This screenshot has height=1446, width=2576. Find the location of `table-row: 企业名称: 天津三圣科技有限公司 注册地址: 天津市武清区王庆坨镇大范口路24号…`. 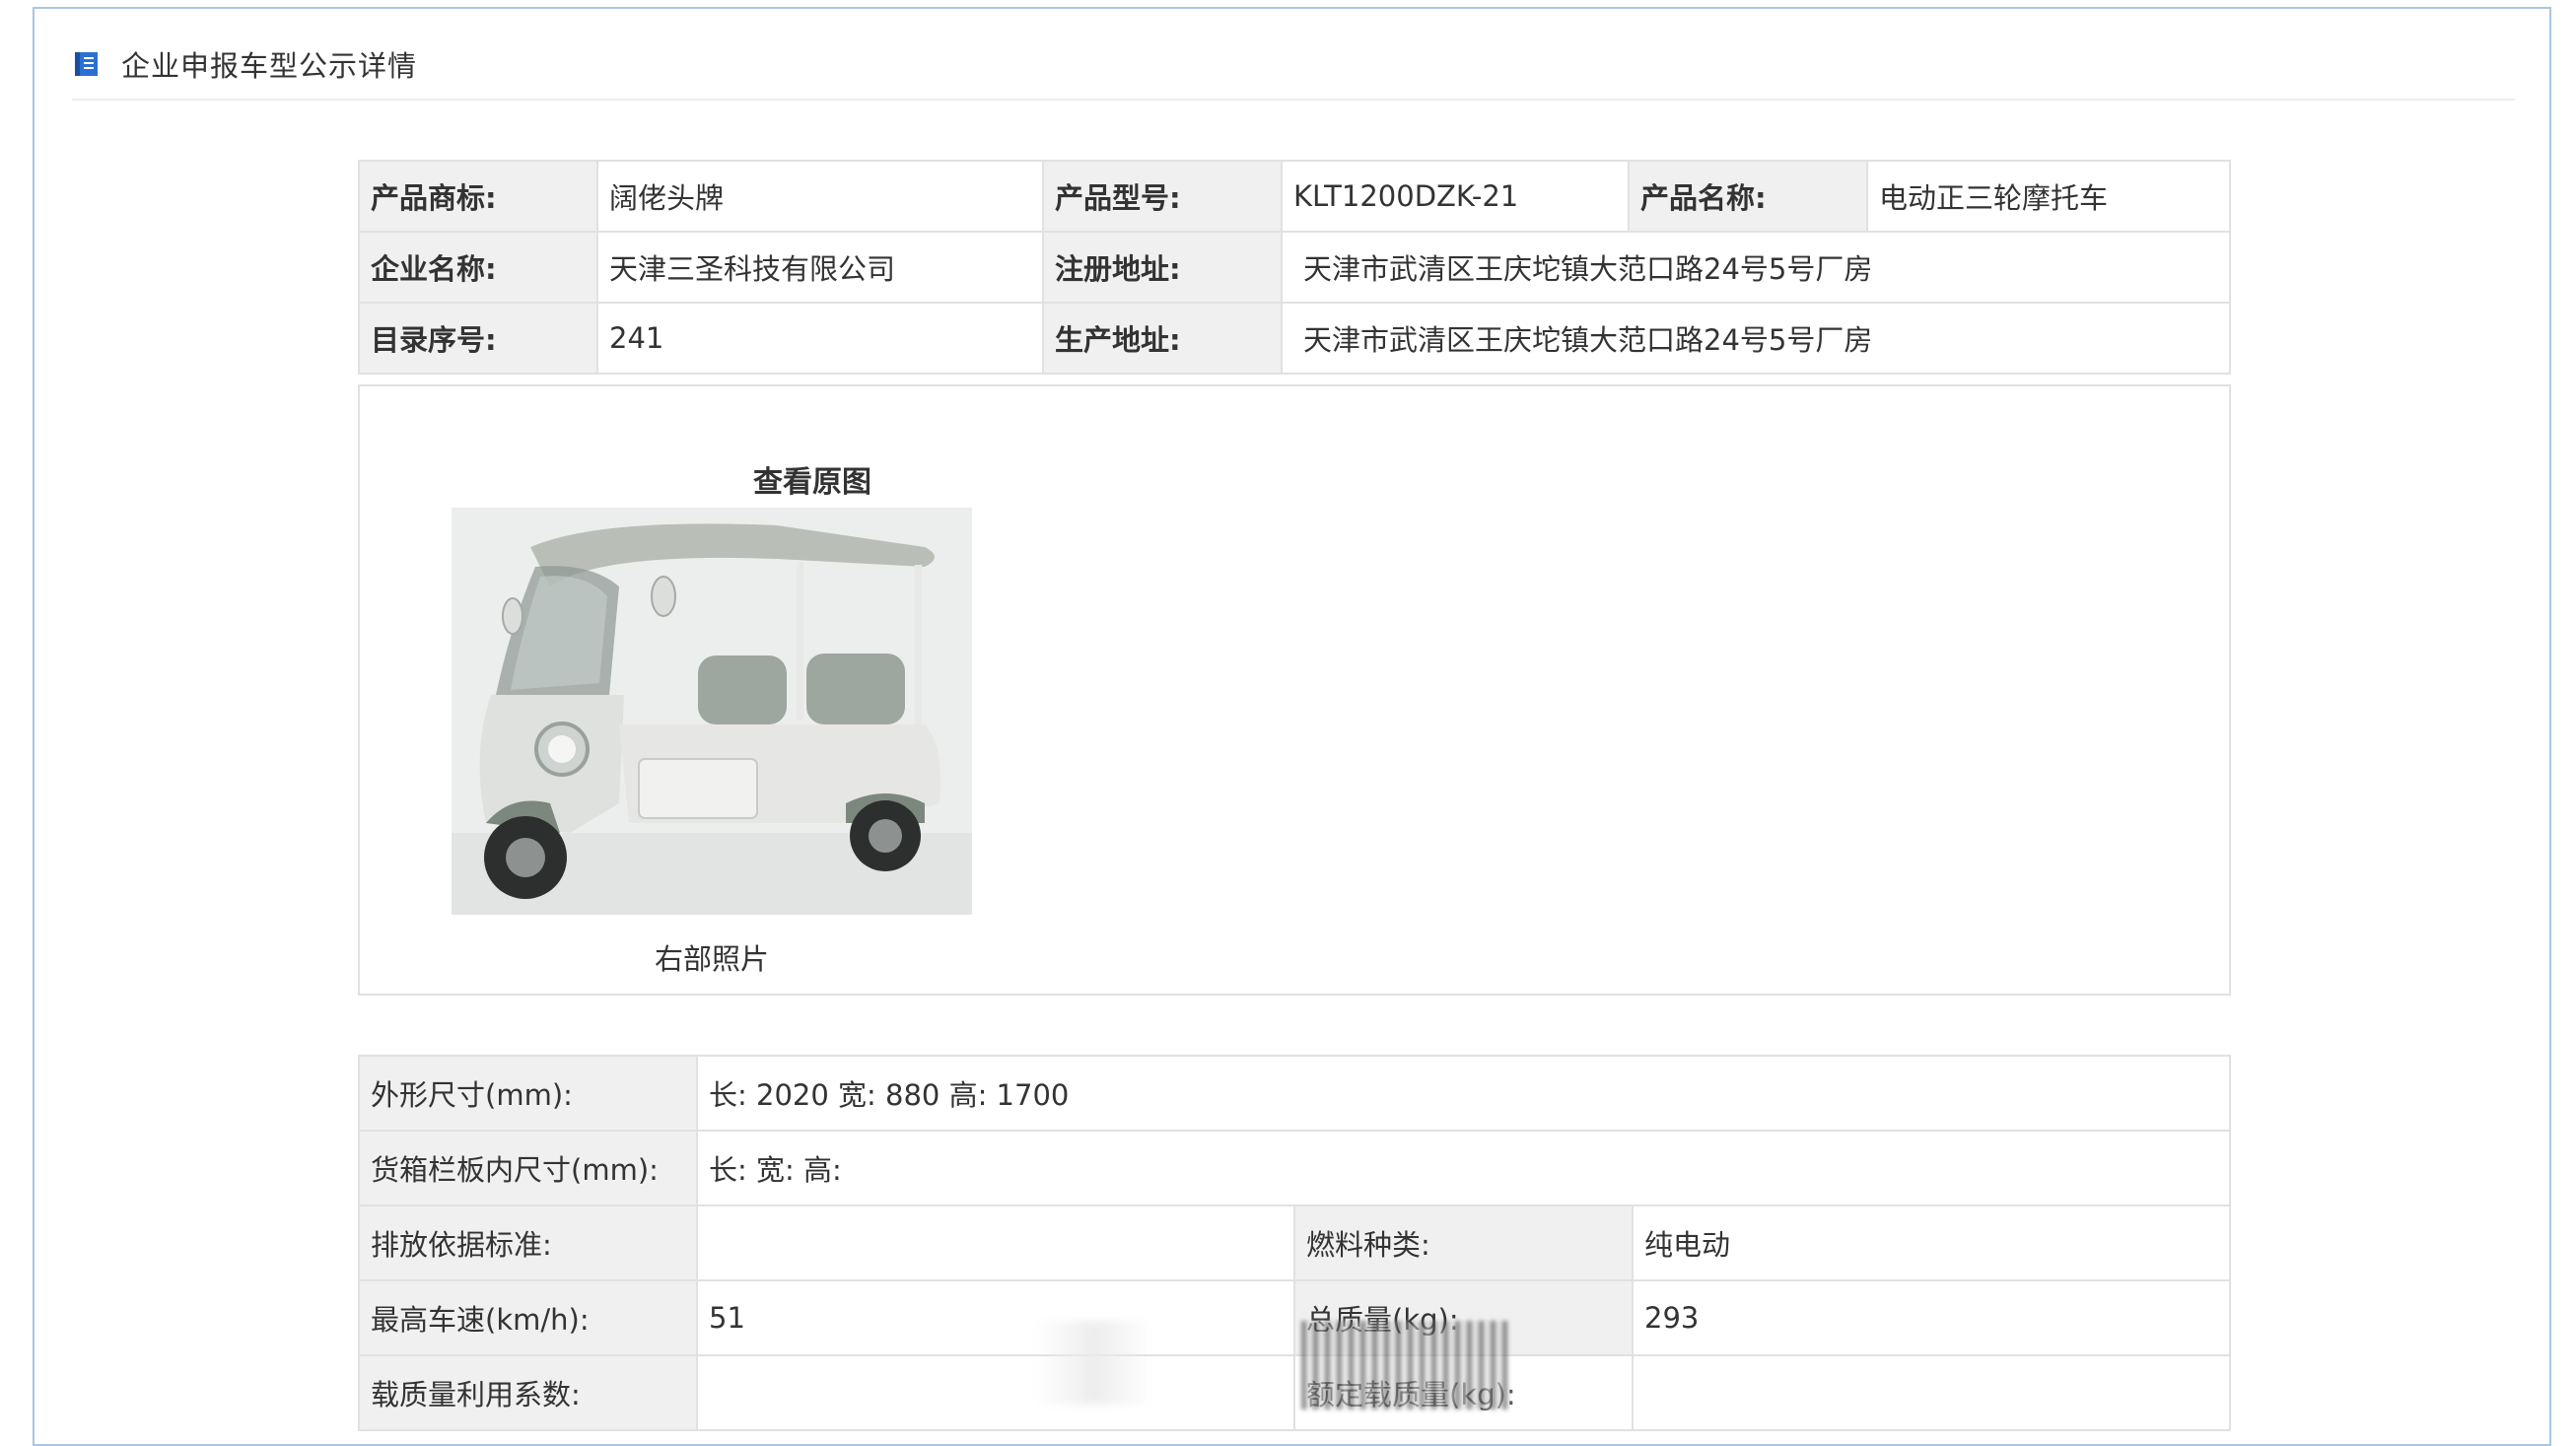

table-row: 企业名称: 天津三圣科技有限公司 注册地址: 天津市武清区王庆坨镇大范口路24号… is located at coordinates (1294, 267).